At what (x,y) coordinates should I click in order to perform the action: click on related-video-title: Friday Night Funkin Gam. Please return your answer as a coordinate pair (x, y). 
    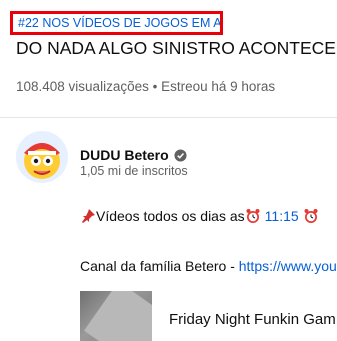
    Looking at the image, I should click on (252, 319).